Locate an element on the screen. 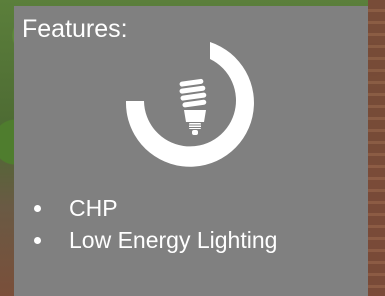  panel-title: Features: is located at coordinates (75, 29).